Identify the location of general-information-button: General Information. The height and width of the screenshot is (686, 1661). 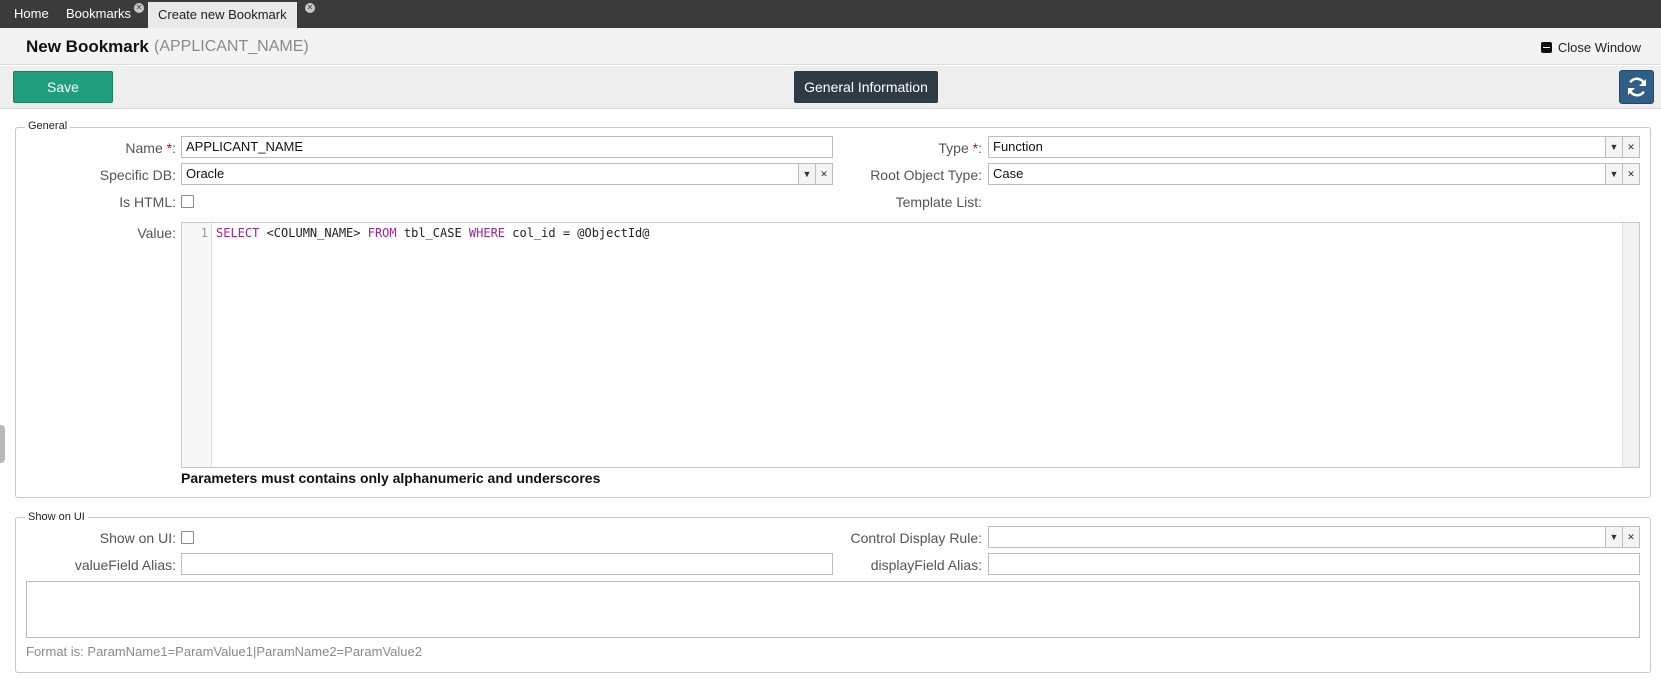
(866, 87).